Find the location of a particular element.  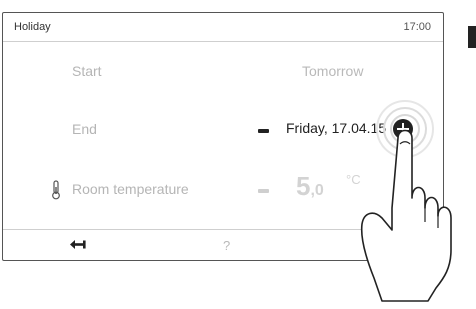

start-label: Start is located at coordinates (87, 71).